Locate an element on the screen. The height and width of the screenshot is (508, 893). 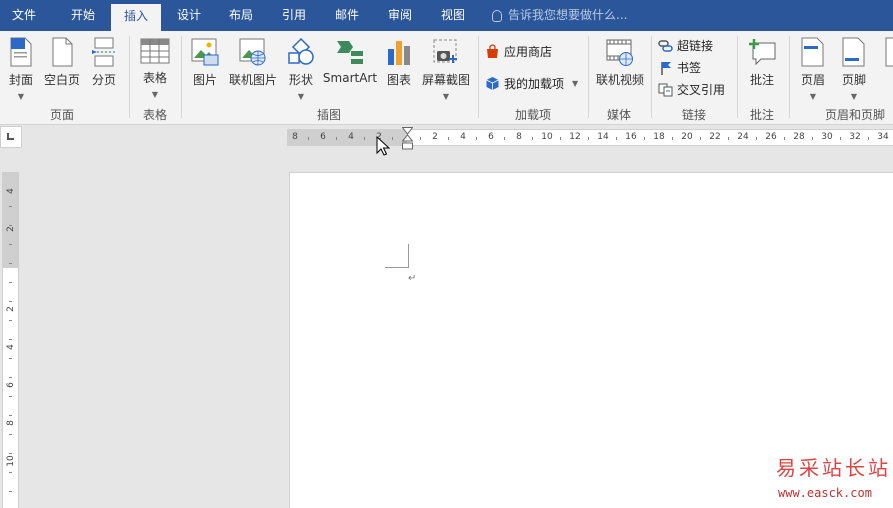
hyperlink-button: 超链接 is located at coordinates (685, 45).